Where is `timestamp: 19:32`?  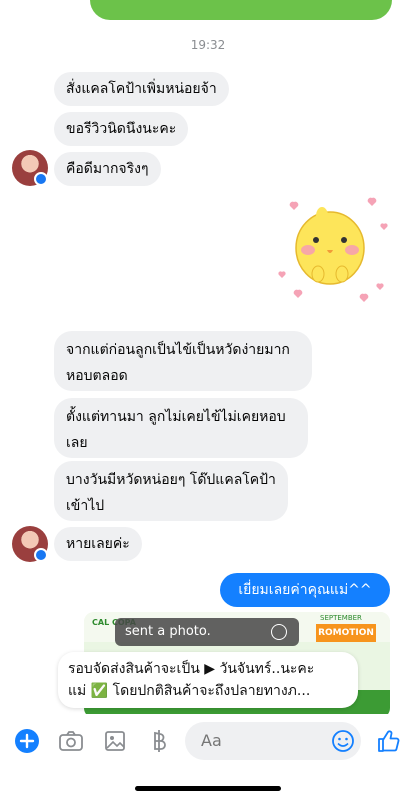
timestamp: 19:32 is located at coordinates (208, 45).